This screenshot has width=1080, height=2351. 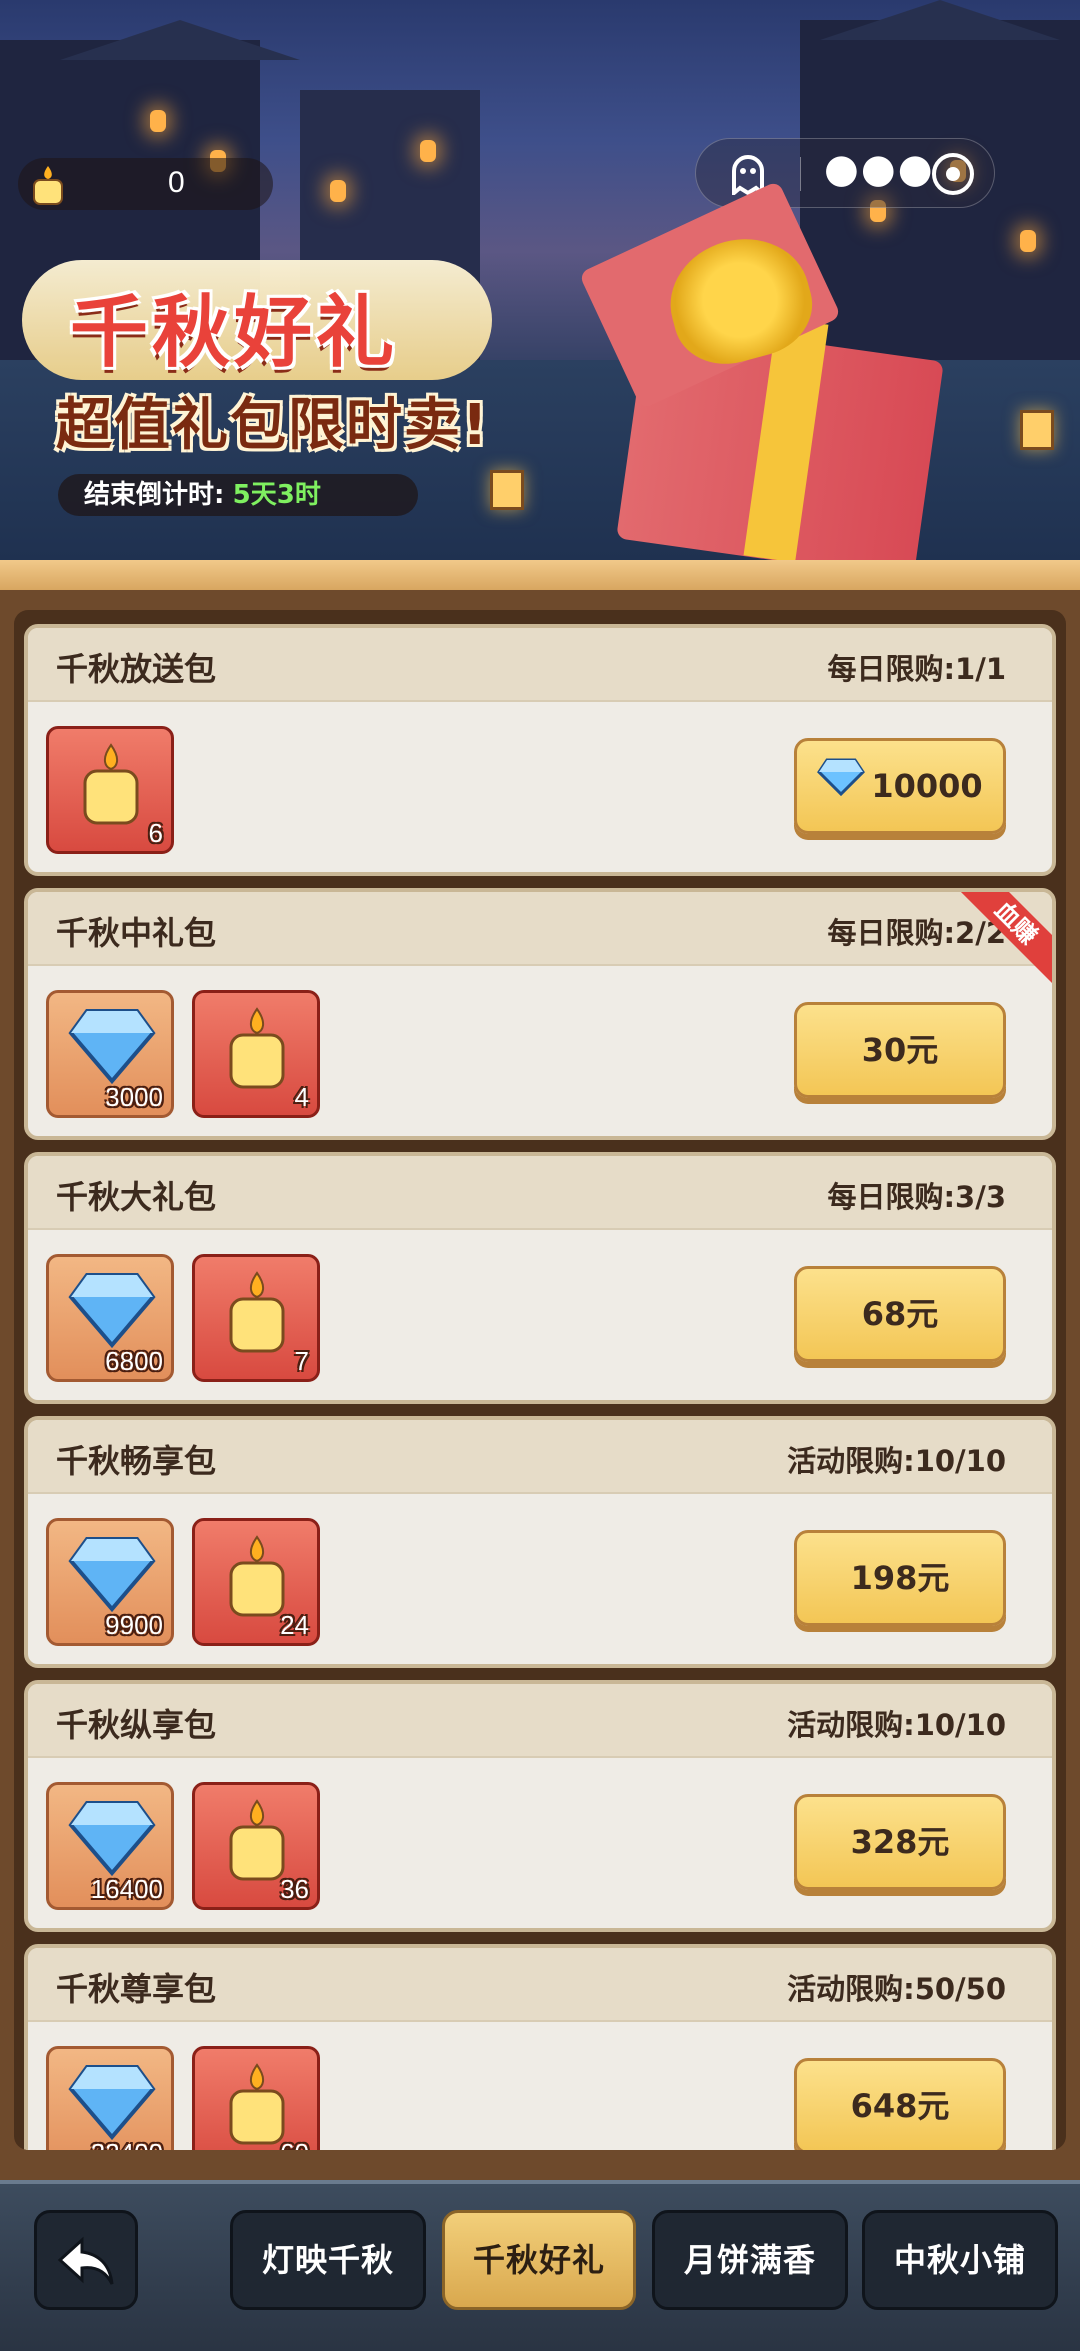 I want to click on reward-item-gem: 16400, so click(x=110, y=1846).